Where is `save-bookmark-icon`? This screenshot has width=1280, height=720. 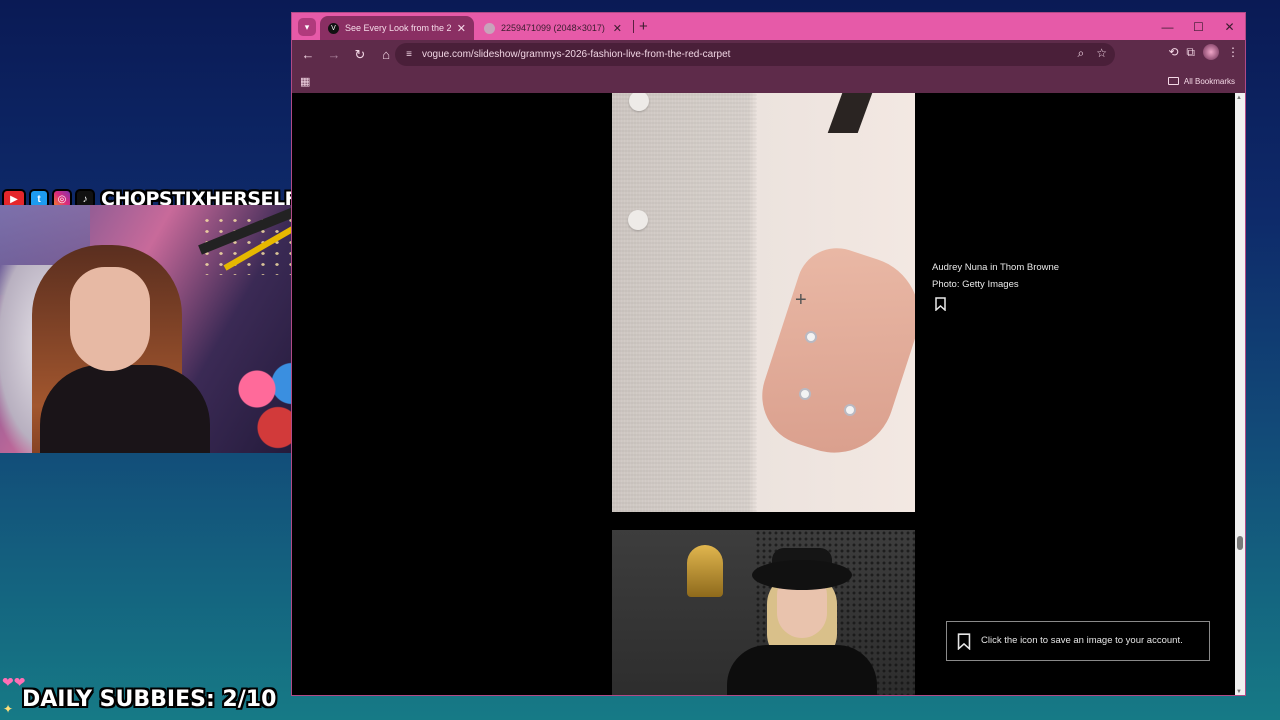
save-bookmark-icon is located at coordinates (940, 304).